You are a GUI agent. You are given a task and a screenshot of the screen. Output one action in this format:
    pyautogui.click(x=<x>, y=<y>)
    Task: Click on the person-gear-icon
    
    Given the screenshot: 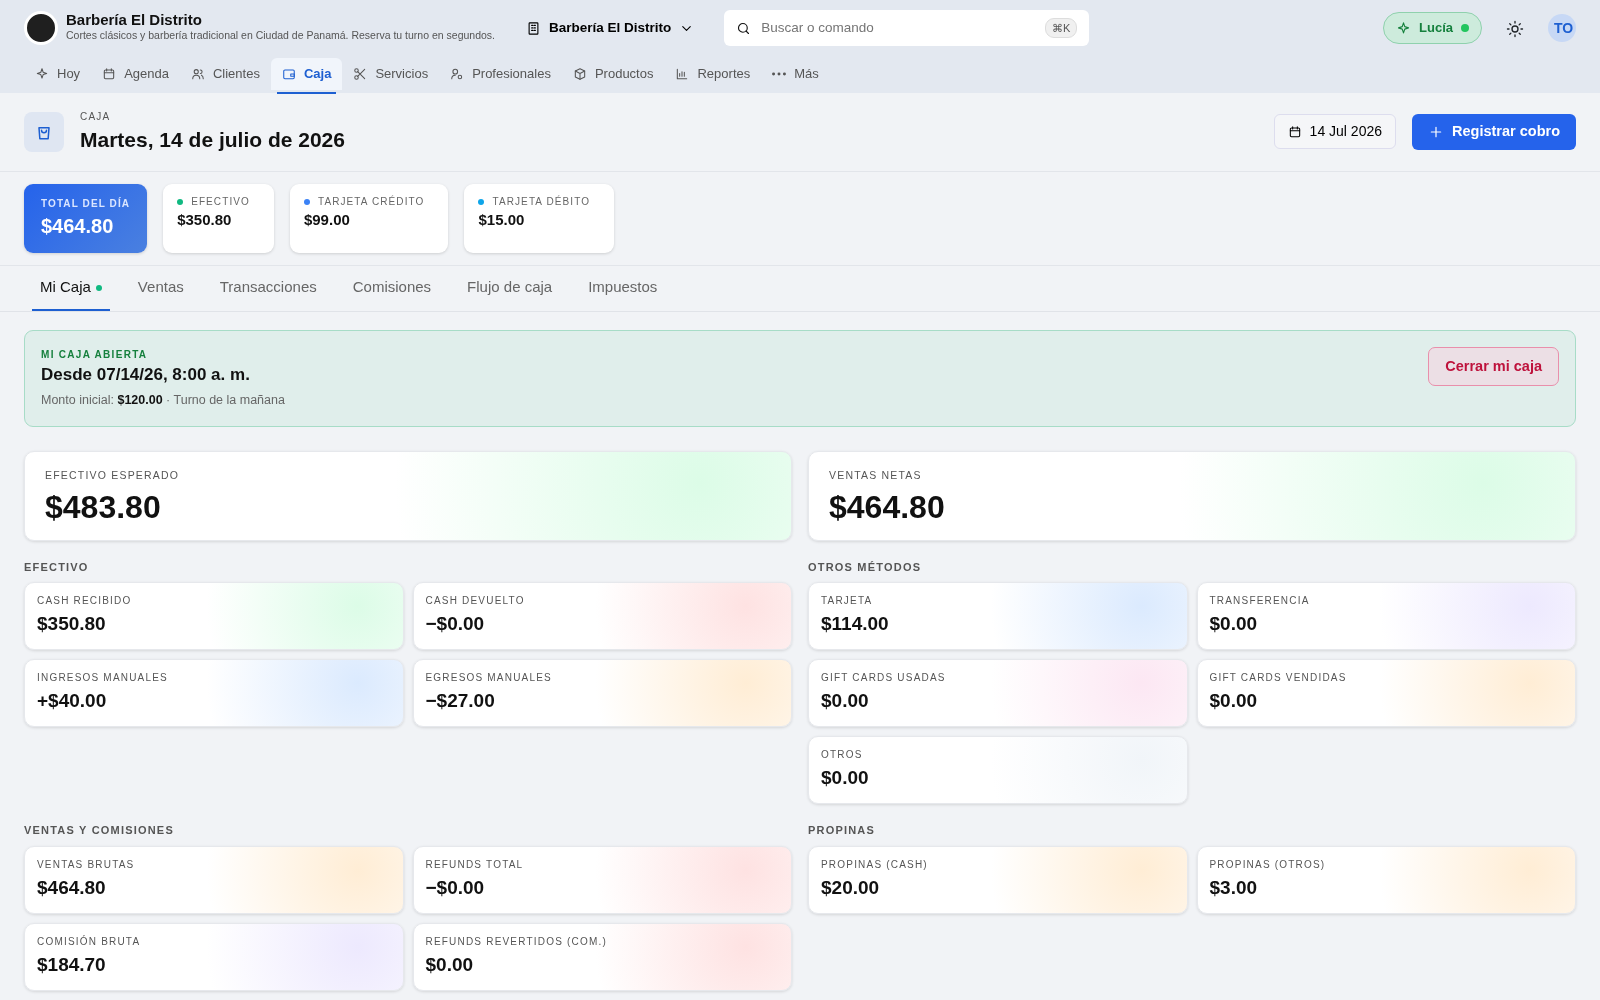 What is the action you would take?
    pyautogui.click(x=457, y=73)
    